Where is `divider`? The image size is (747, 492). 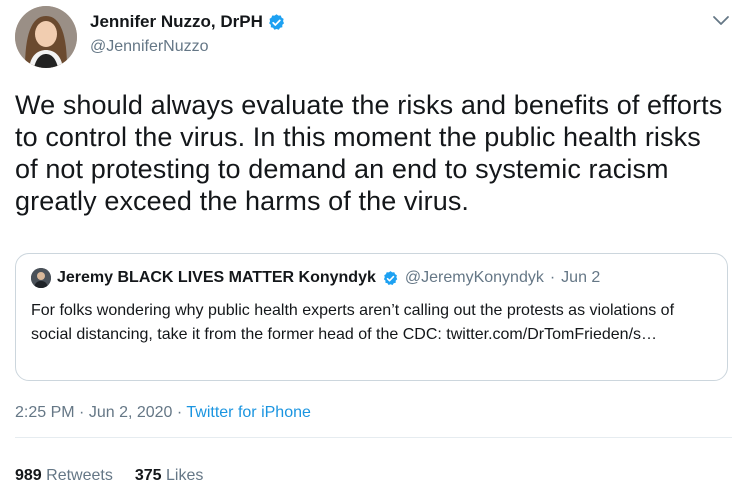 divider is located at coordinates (373, 437).